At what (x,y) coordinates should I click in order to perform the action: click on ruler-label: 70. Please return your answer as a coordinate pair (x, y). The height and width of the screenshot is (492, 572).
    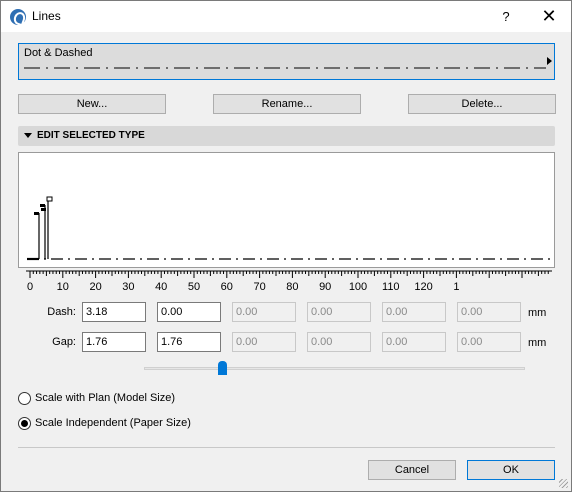
    Looking at the image, I should click on (259, 287).